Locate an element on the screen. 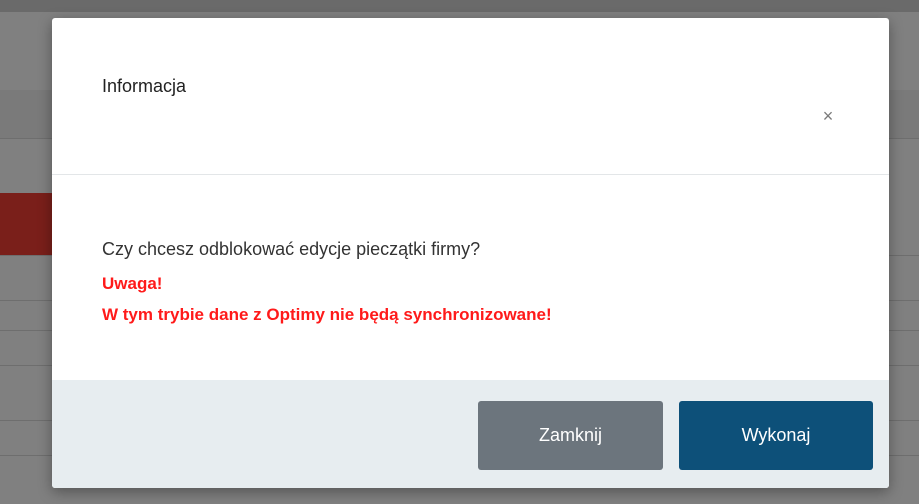 This screenshot has height=504, width=919. warning-title: Uwaga! is located at coordinates (132, 283).